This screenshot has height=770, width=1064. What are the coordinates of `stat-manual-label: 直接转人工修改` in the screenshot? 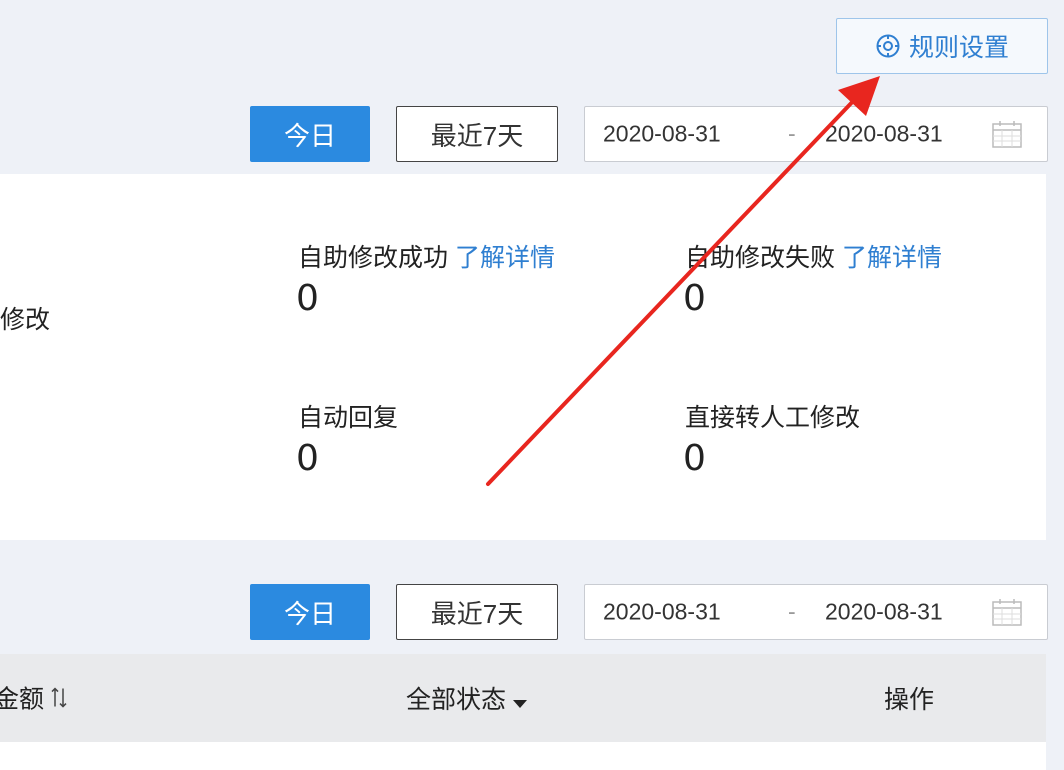 It's located at (772, 416).